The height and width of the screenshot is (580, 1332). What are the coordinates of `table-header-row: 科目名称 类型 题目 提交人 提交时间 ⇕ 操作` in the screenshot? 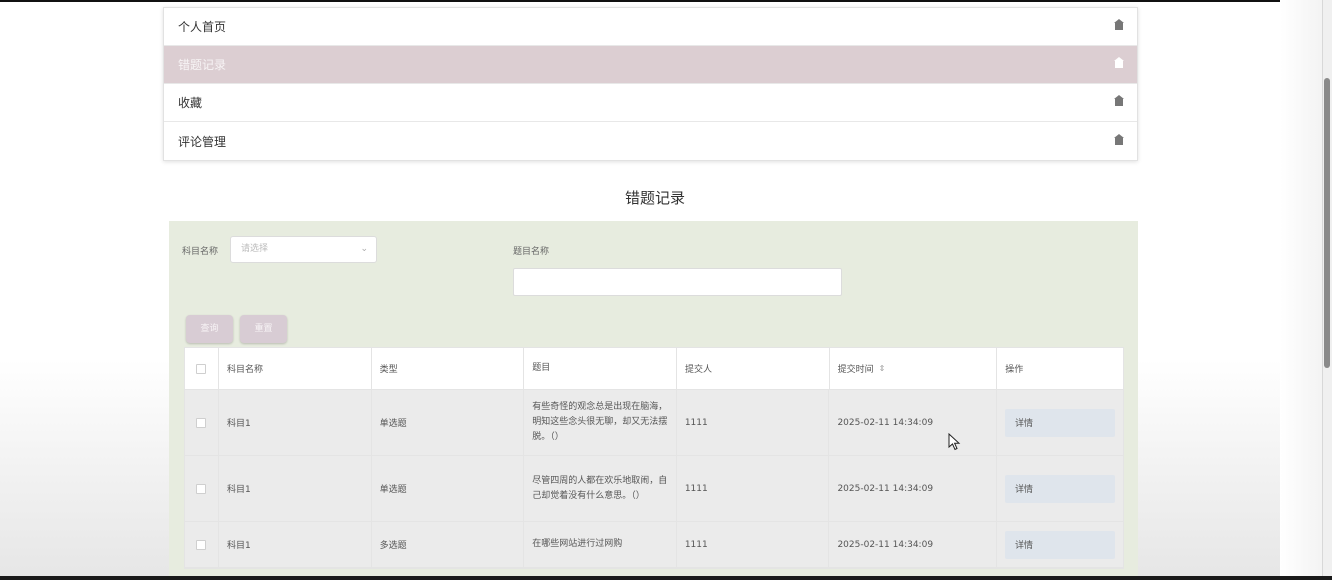 It's located at (654, 369).